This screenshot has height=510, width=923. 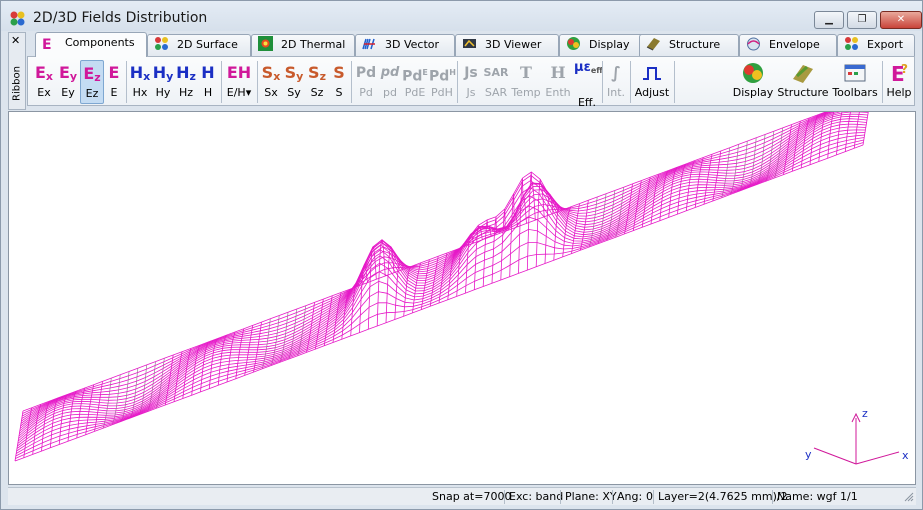 I want to click on resize-grip-icon, so click(x=909, y=497).